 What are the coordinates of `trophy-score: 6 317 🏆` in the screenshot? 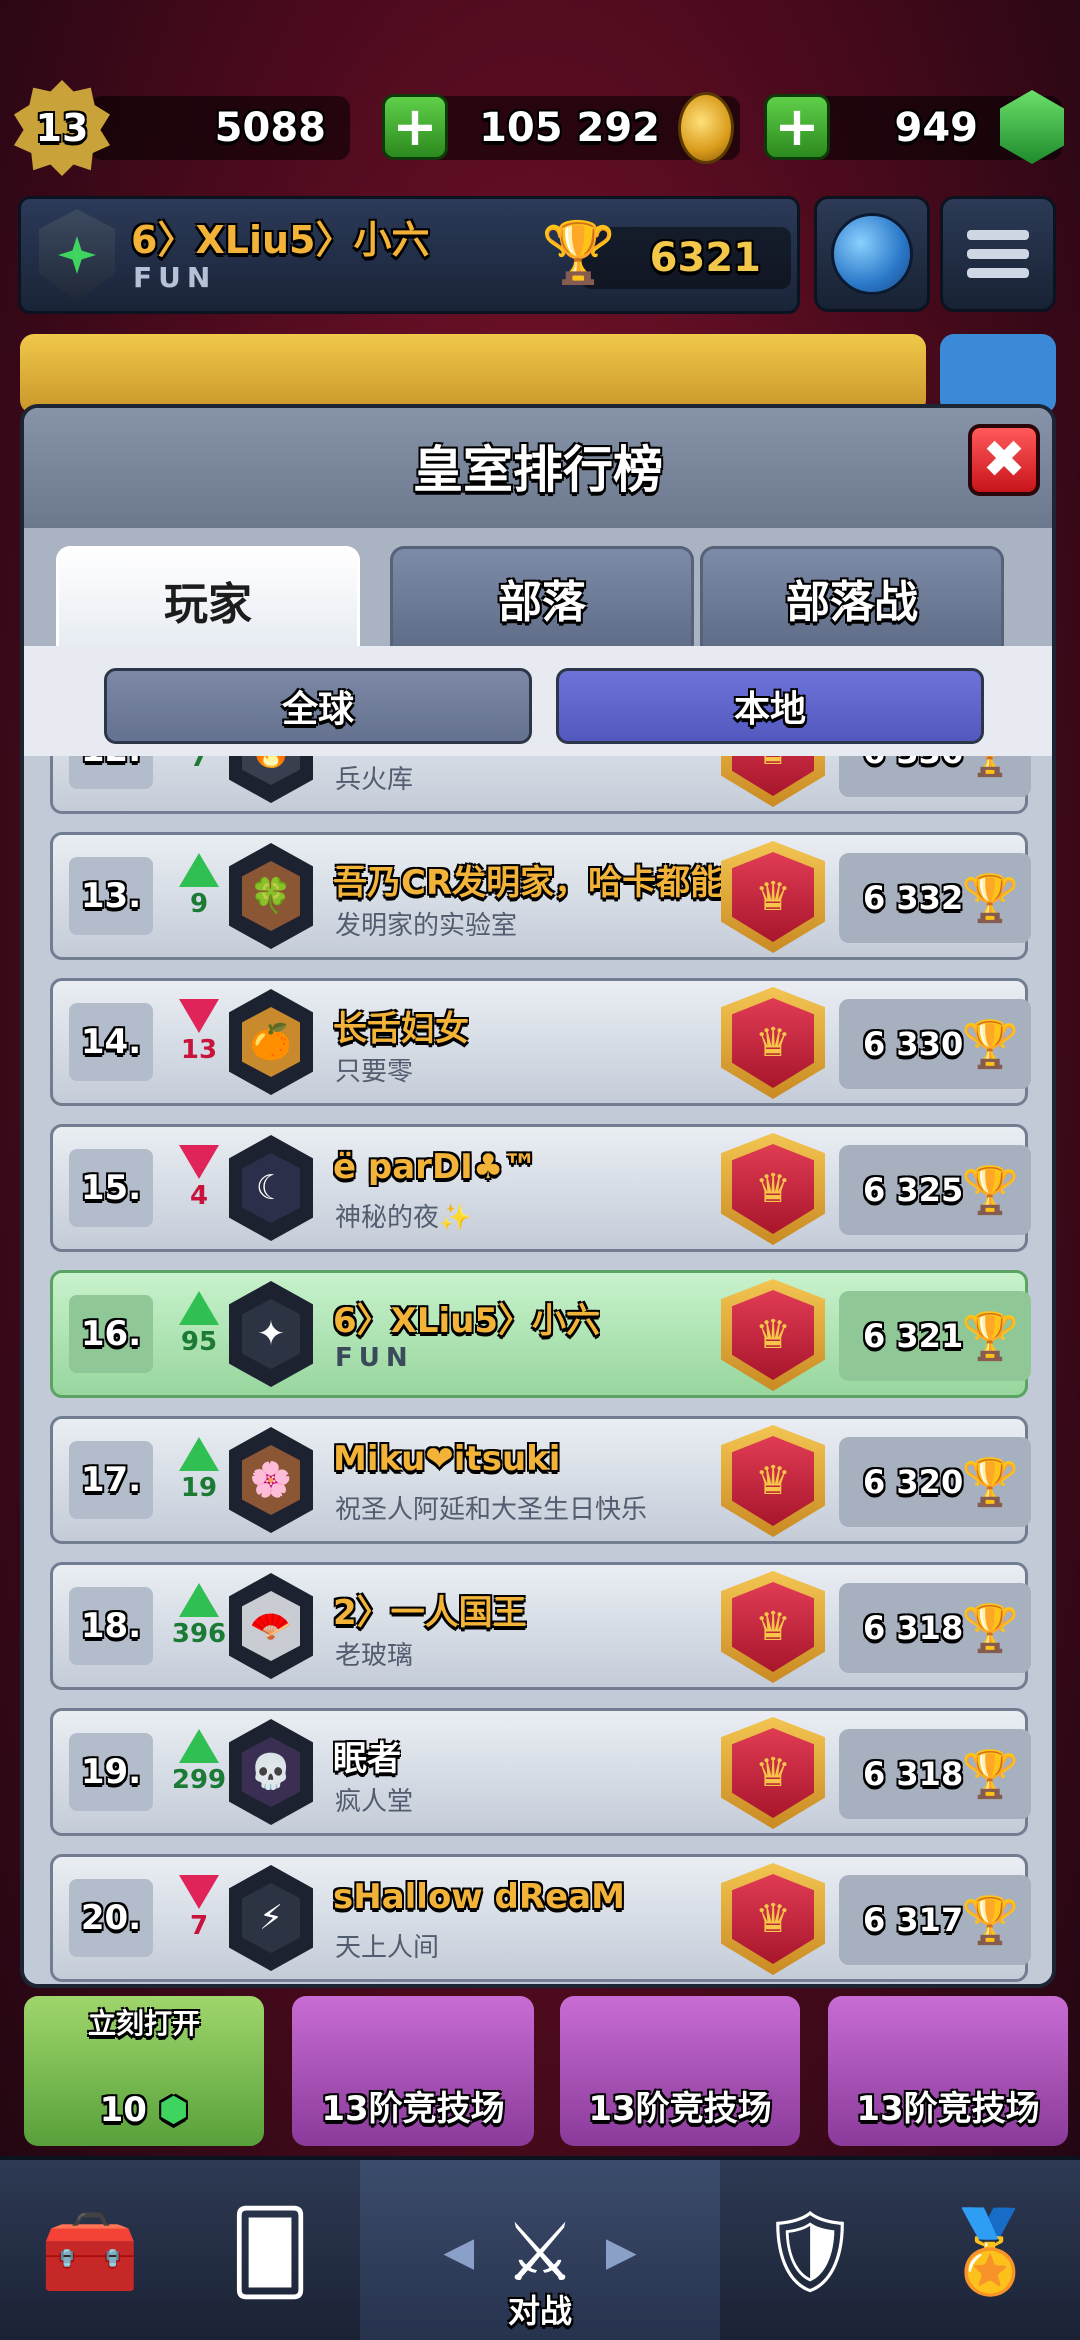 It's located at (935, 1920).